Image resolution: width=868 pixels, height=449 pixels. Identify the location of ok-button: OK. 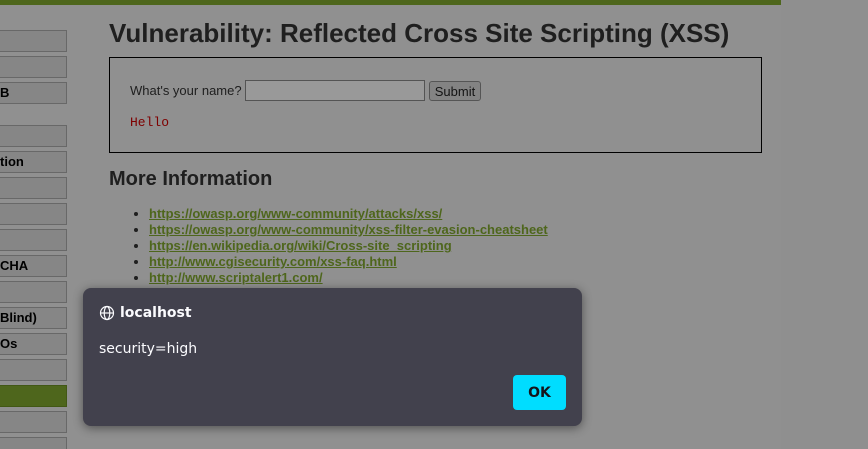
(539, 392).